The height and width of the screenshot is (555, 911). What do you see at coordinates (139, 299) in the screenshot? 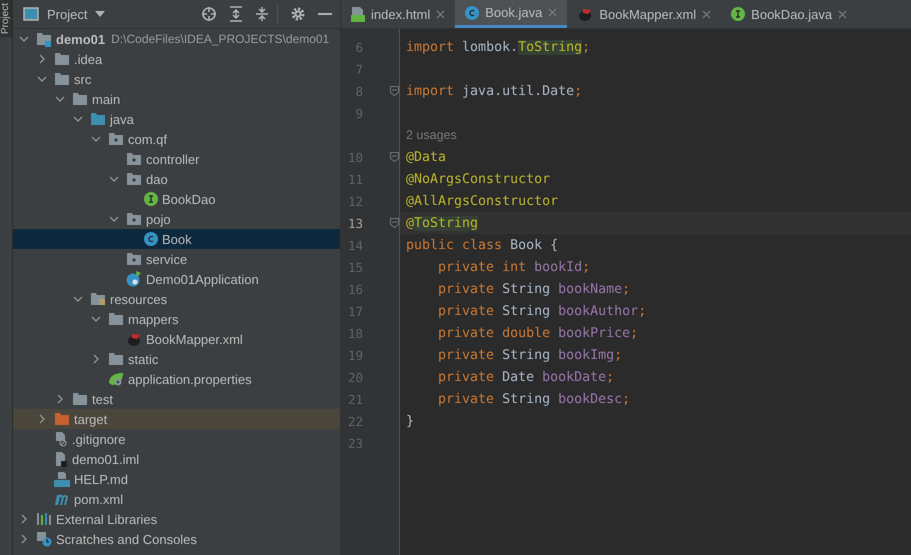
I see `tree-item-label: resources` at bounding box center [139, 299].